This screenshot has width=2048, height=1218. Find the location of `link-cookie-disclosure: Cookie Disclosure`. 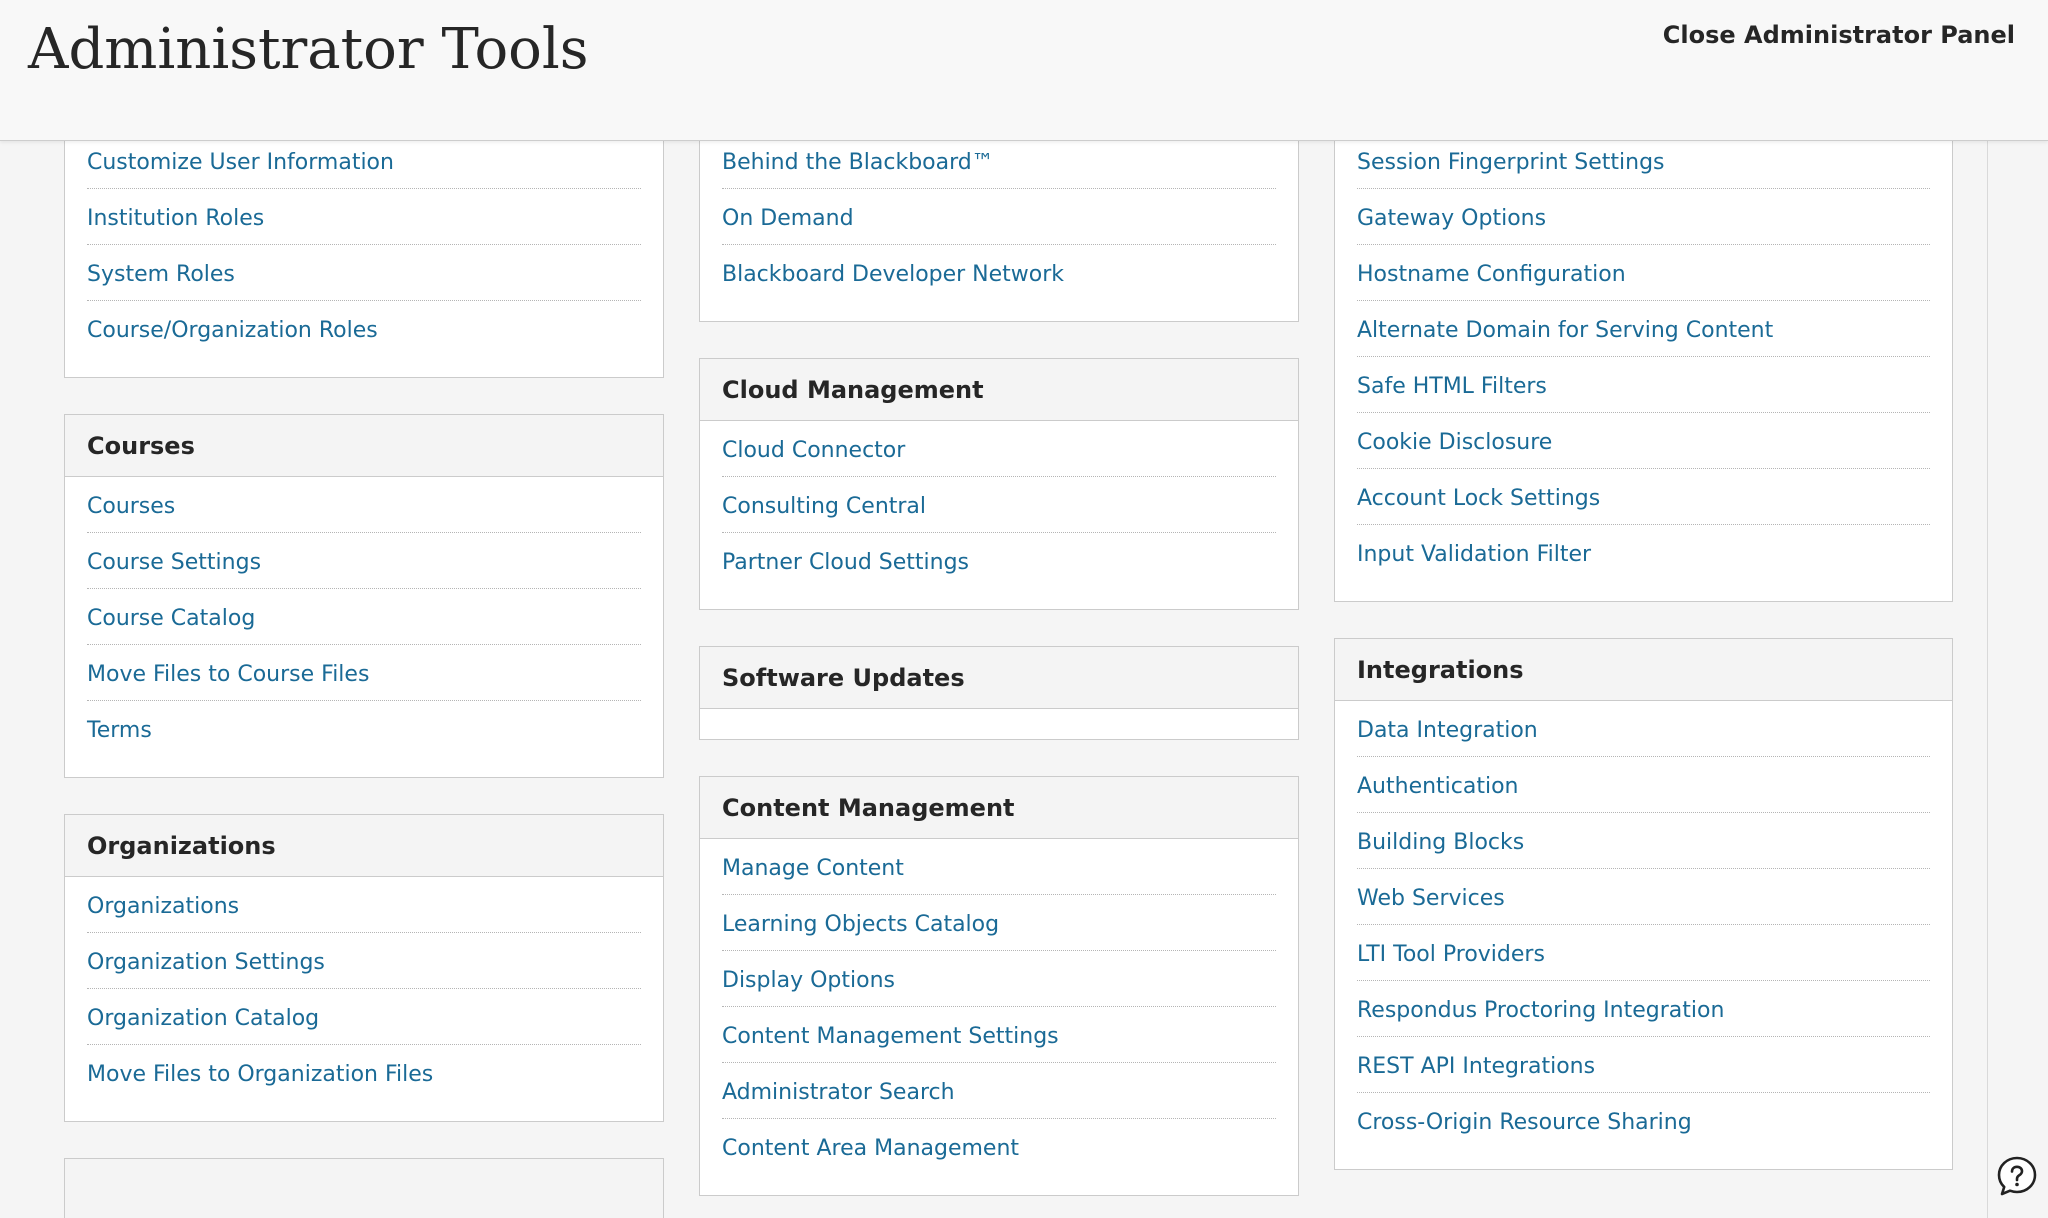

link-cookie-disclosure: Cookie Disclosure is located at coordinates (1643, 442).